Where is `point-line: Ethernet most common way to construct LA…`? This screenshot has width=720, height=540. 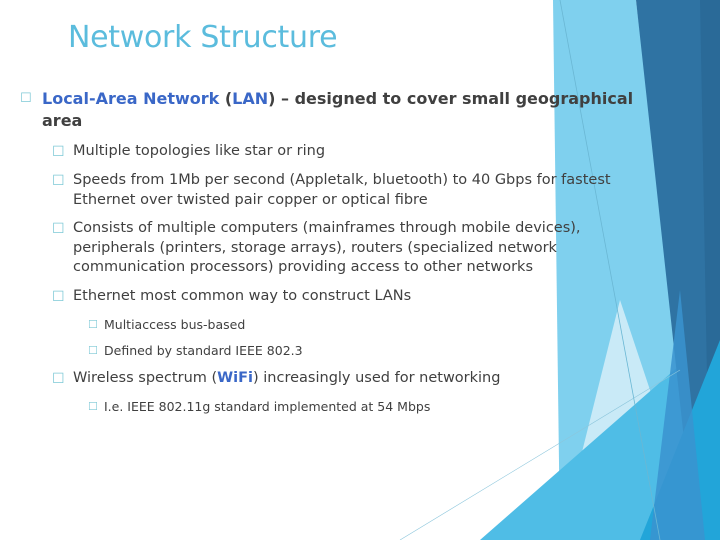 point-line: Ethernet most common way to construct LA… is located at coordinates (242, 296).